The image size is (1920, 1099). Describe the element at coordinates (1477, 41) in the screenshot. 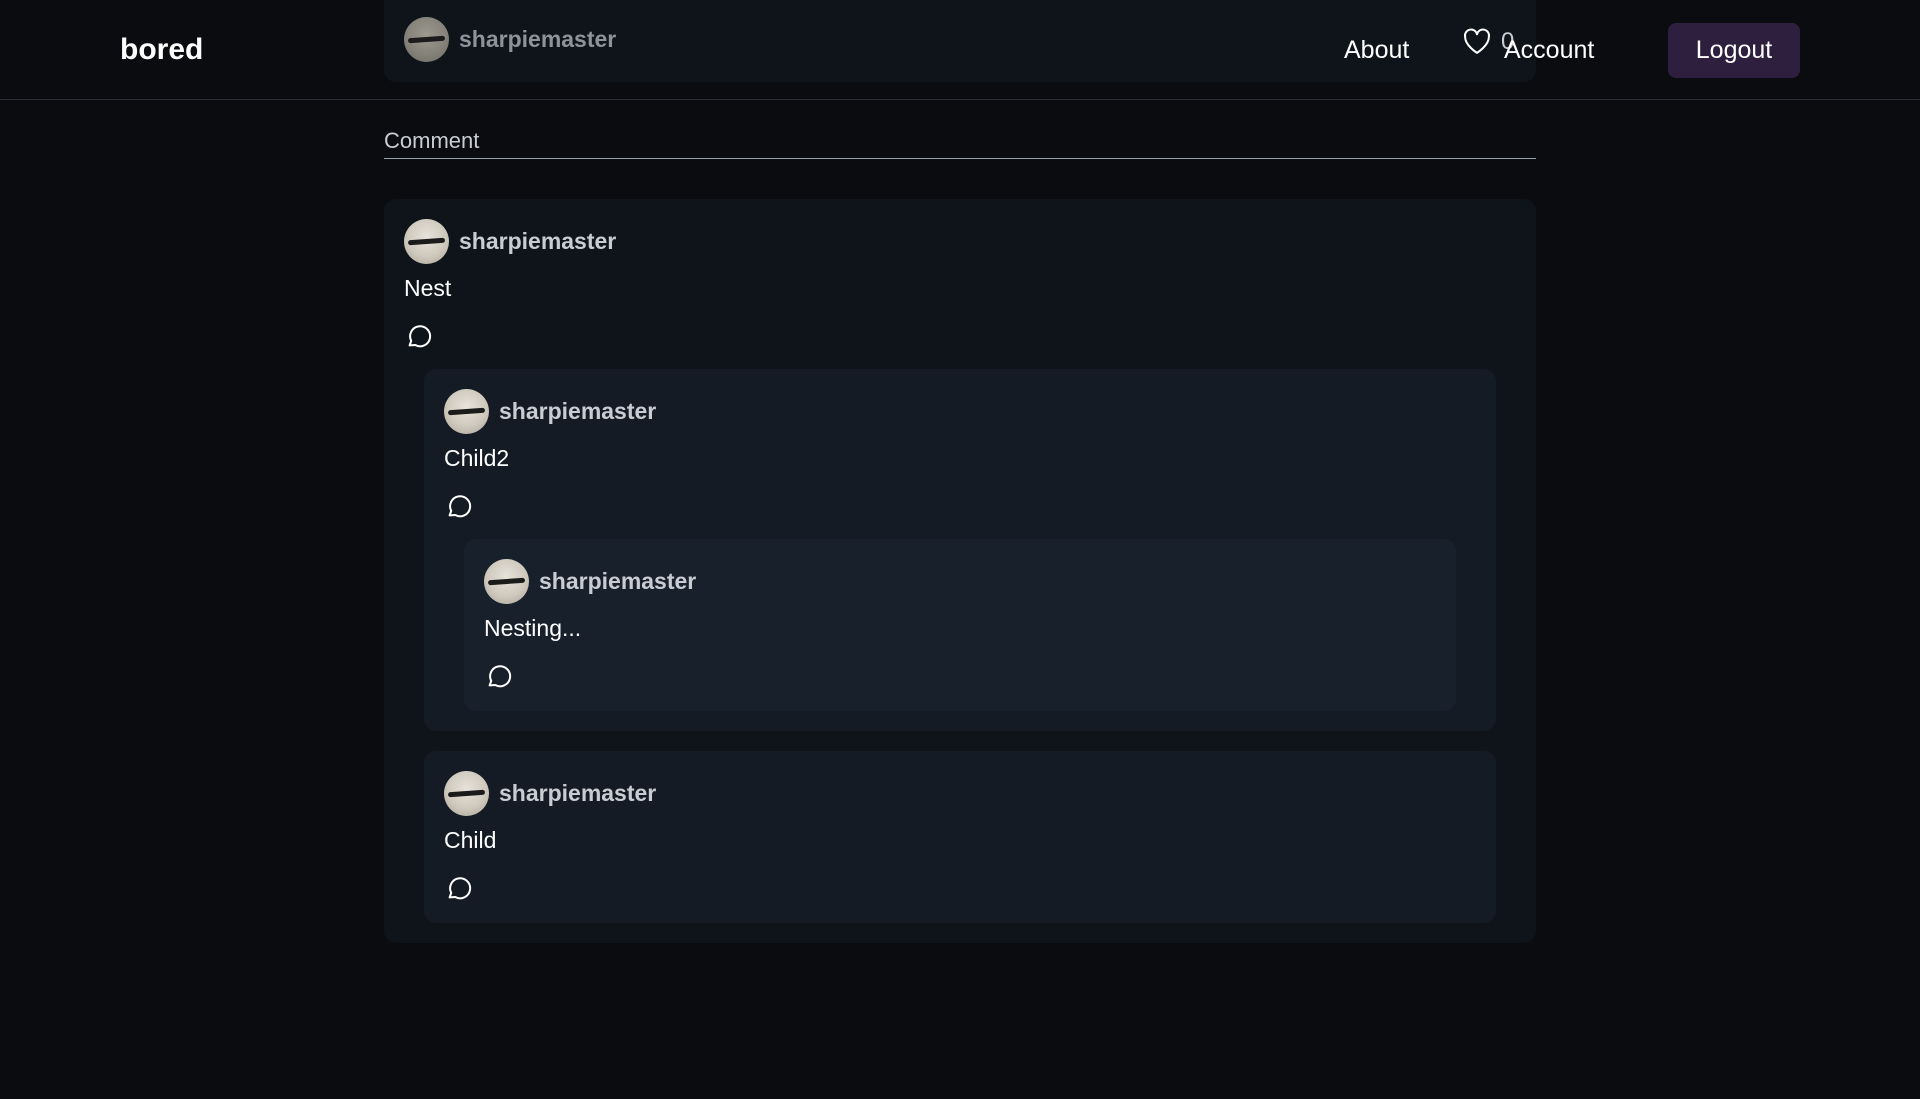

I see `heart-icon` at that location.